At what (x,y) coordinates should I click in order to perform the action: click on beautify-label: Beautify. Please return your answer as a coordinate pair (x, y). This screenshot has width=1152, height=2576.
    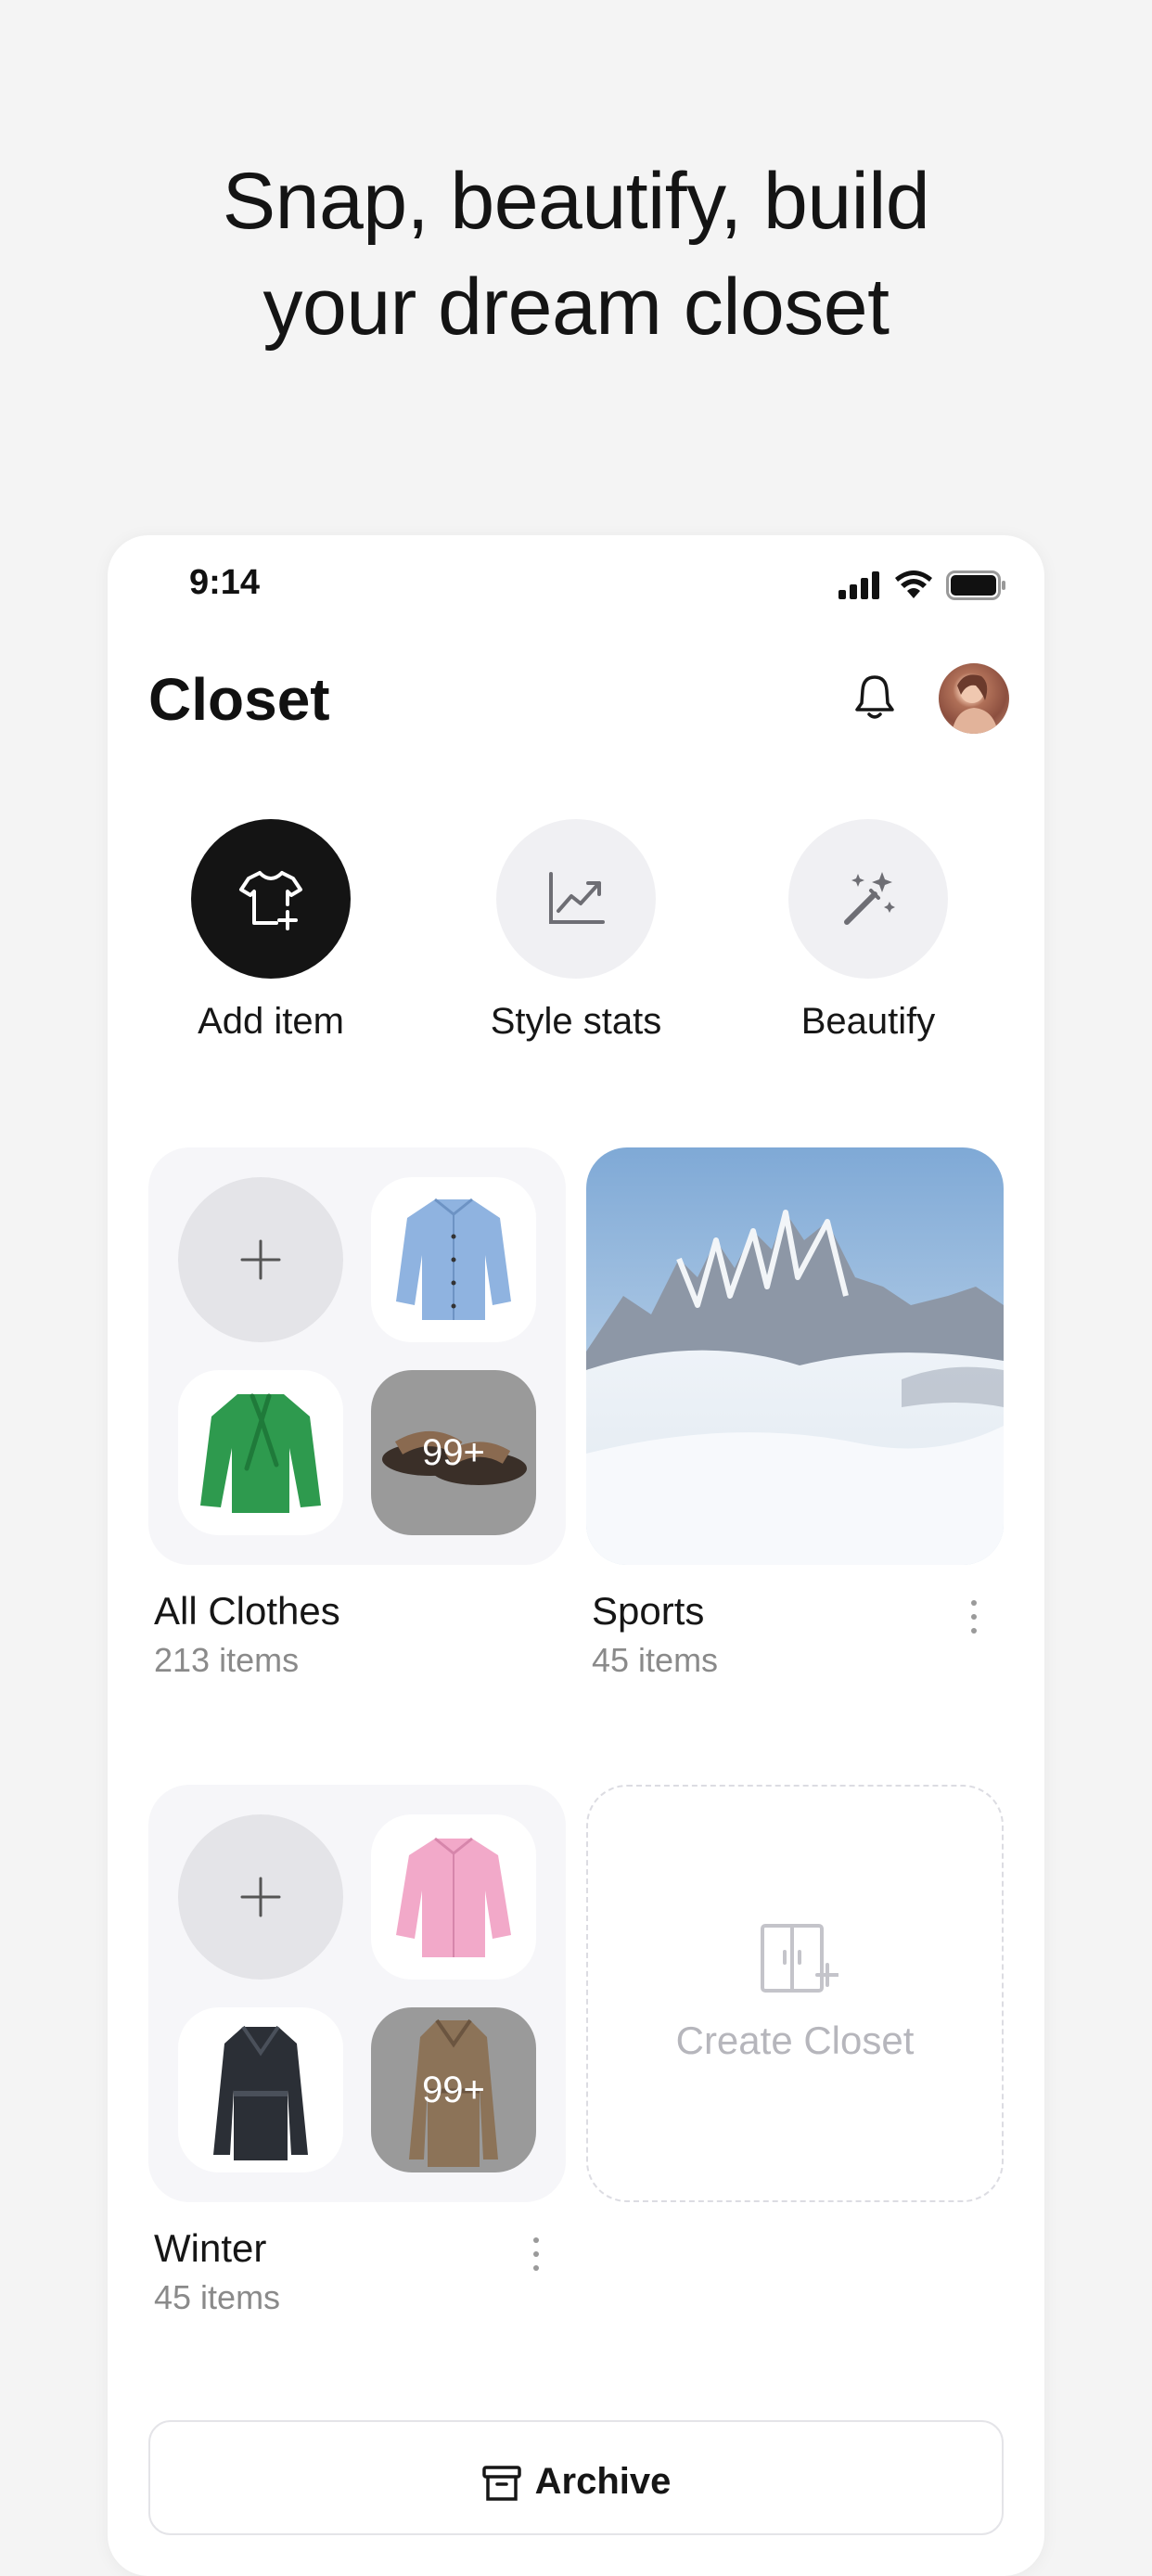
    Looking at the image, I should click on (868, 1021).